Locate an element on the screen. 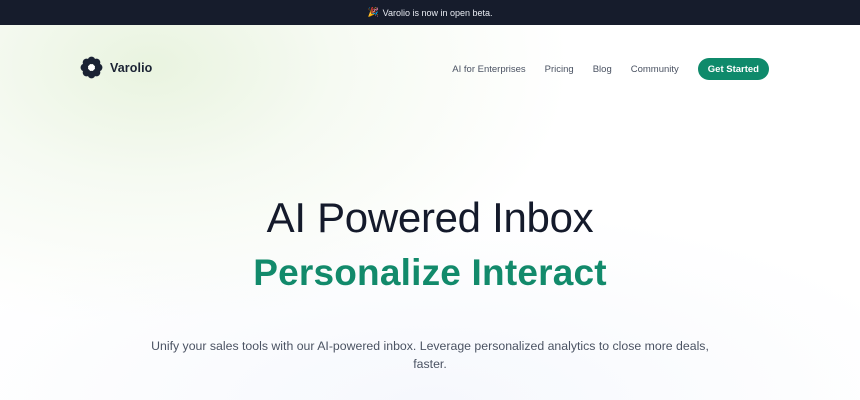 Image resolution: width=860 pixels, height=400 pixels. brand-logo: Varolio is located at coordinates (116, 67).